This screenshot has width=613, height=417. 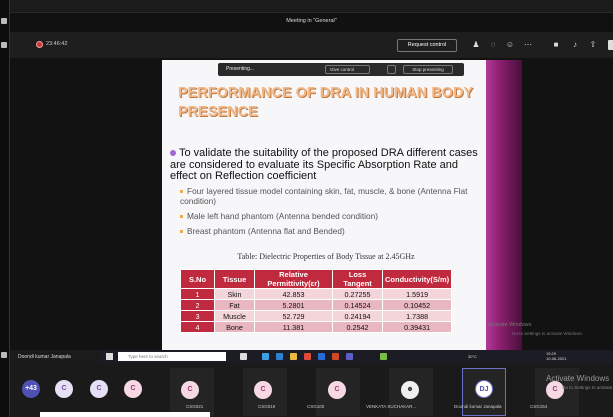 What do you see at coordinates (243, 356) in the screenshot?
I see `cortana-icon` at bounding box center [243, 356].